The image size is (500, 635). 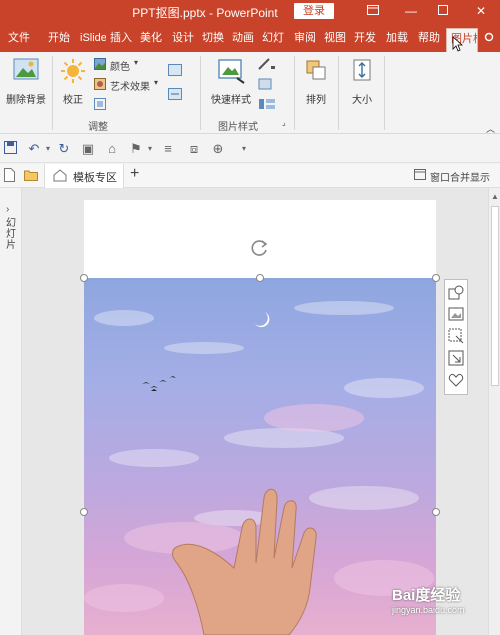 I want to click on remove-background-button: 删除背景, so click(x=26, y=83).